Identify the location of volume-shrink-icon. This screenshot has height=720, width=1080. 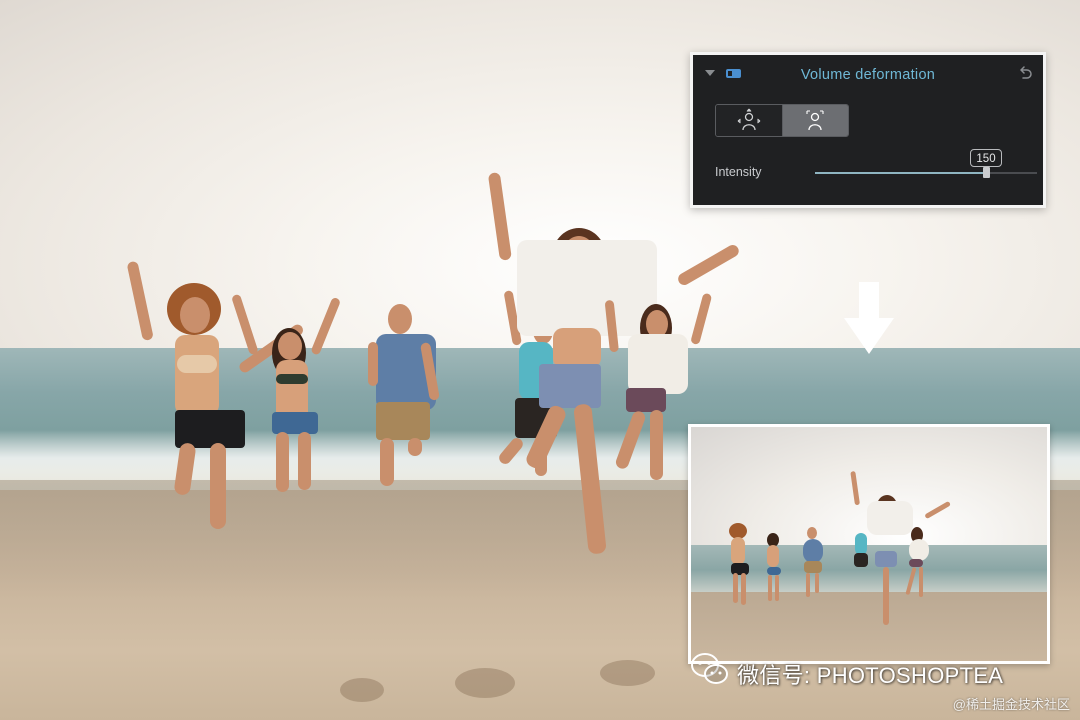
(815, 119).